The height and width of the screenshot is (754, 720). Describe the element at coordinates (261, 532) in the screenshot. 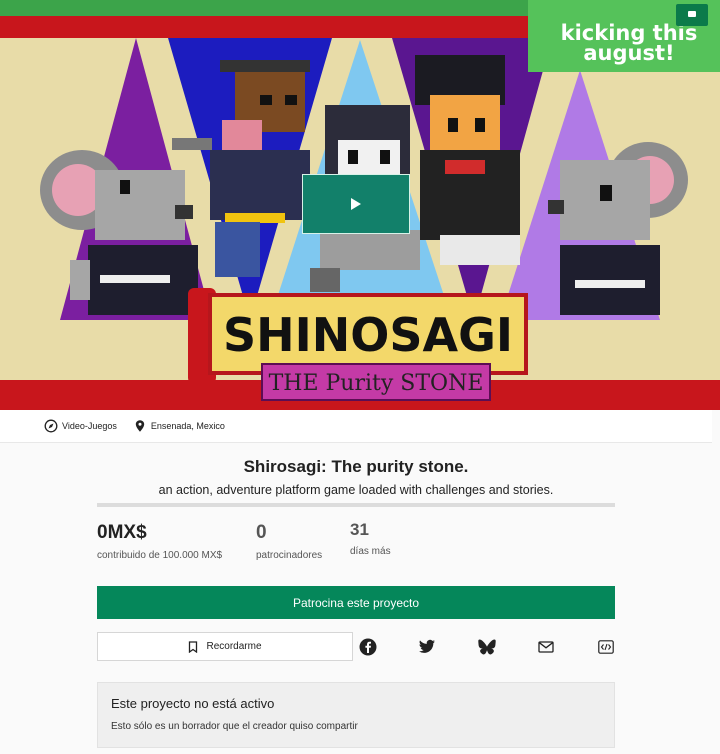

I see `backers-count: 0` at that location.